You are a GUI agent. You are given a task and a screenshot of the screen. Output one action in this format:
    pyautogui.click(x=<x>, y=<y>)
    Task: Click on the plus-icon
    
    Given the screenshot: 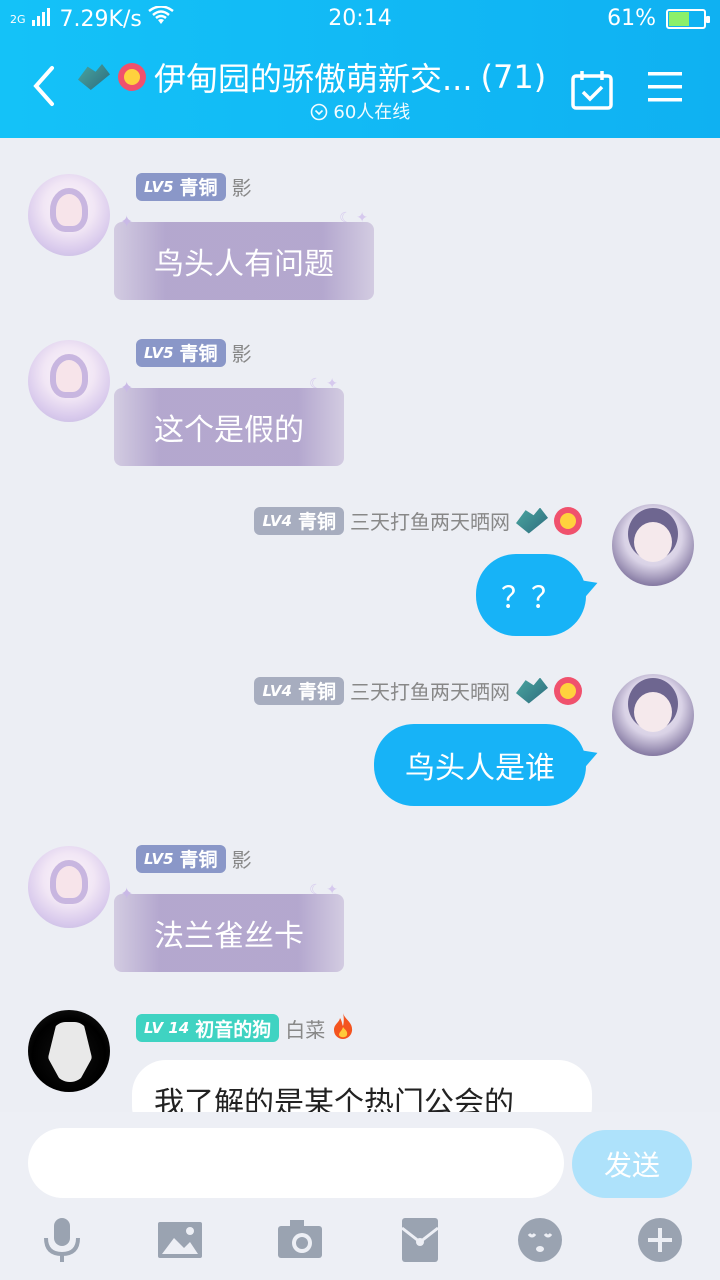 What is the action you would take?
    pyautogui.click(x=660, y=1240)
    